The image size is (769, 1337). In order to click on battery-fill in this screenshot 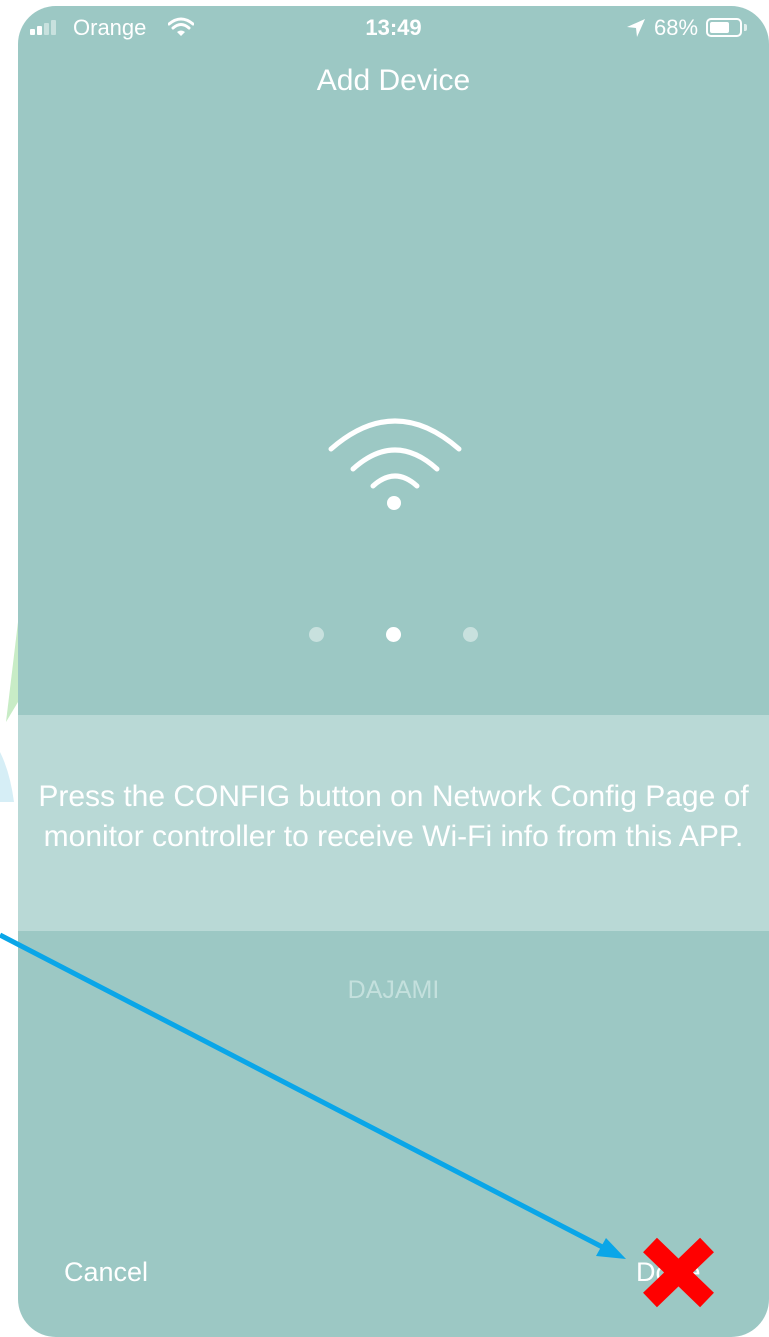, I will do `click(719, 27)`.